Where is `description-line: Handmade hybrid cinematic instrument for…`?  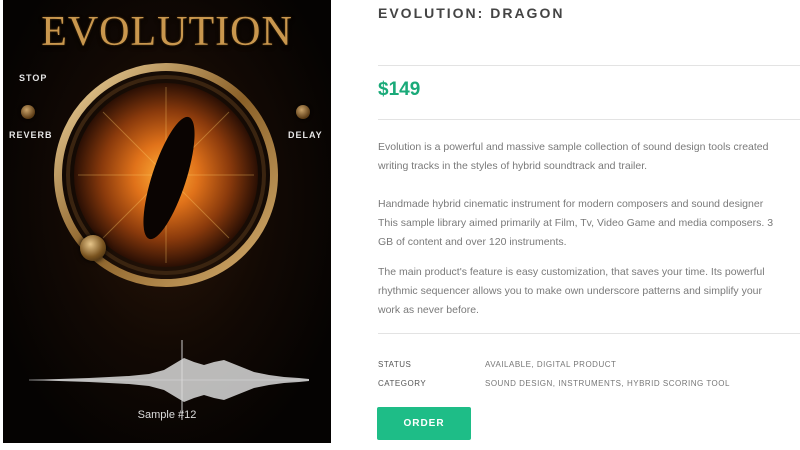
description-line: Handmade hybrid cinematic instrument for… is located at coordinates (571, 204).